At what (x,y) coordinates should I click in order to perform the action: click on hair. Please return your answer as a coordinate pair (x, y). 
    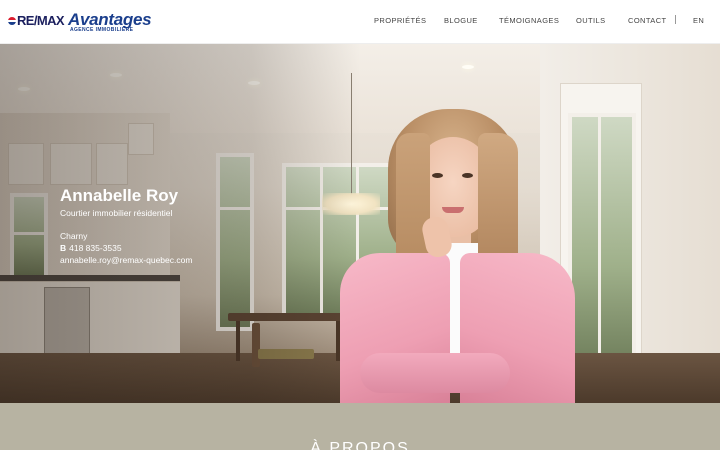
    Looking at the image, I should click on (413, 203).